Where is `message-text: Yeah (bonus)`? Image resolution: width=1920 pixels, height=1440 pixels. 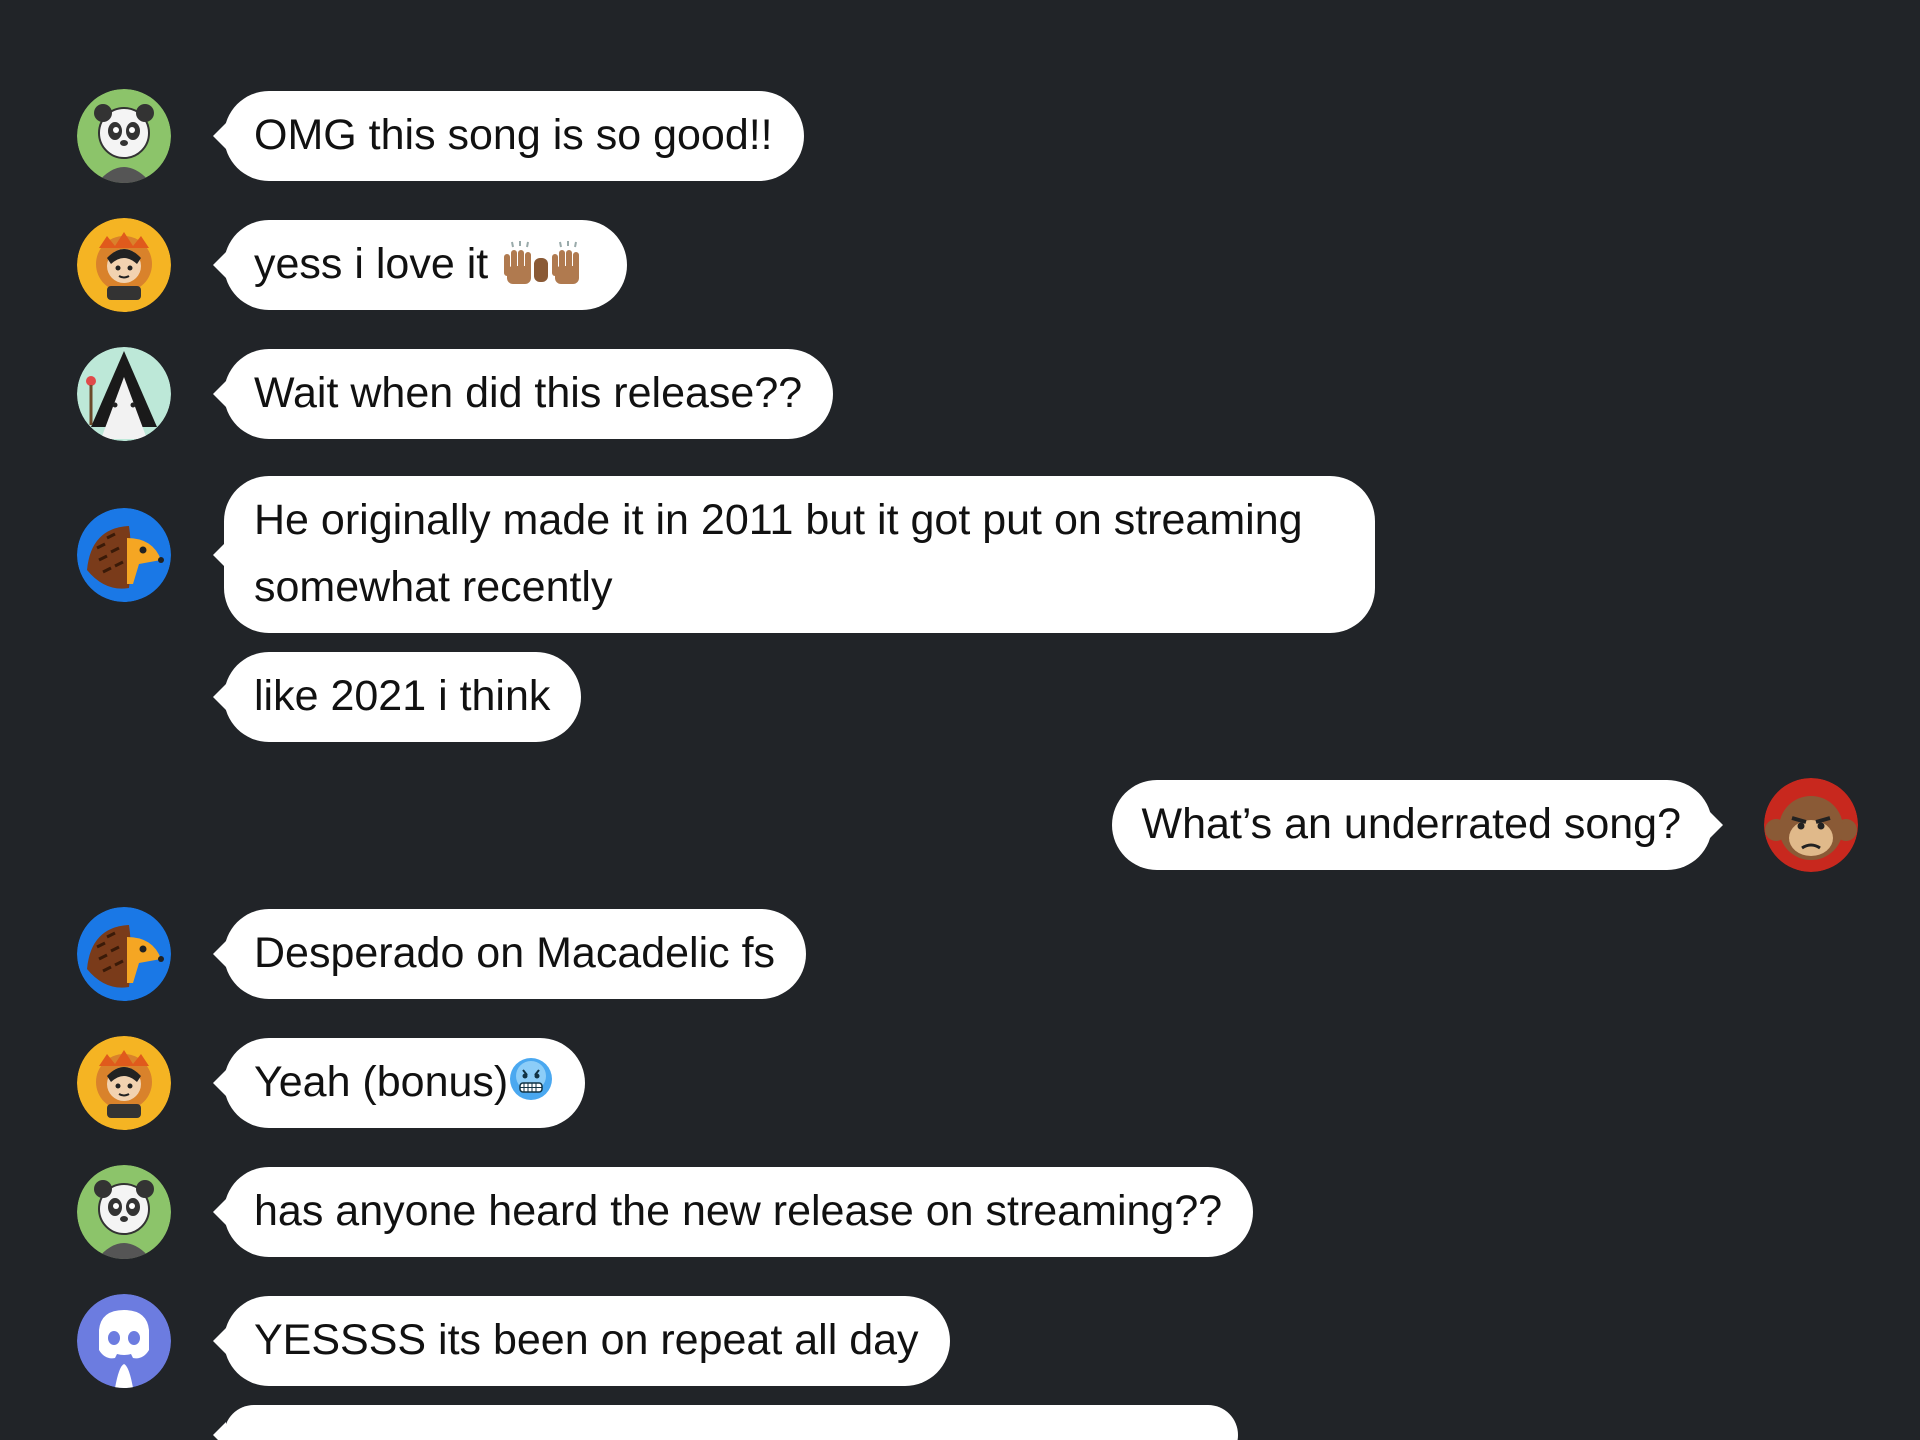 message-text: Yeah (bonus) is located at coordinates (381, 1082).